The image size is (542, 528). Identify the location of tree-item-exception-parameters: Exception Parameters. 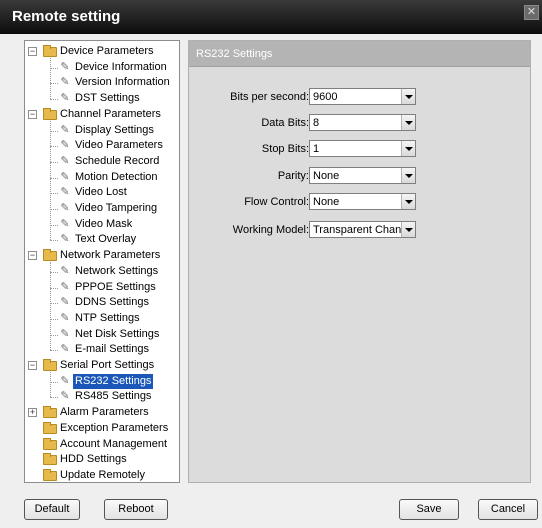
(102, 428).